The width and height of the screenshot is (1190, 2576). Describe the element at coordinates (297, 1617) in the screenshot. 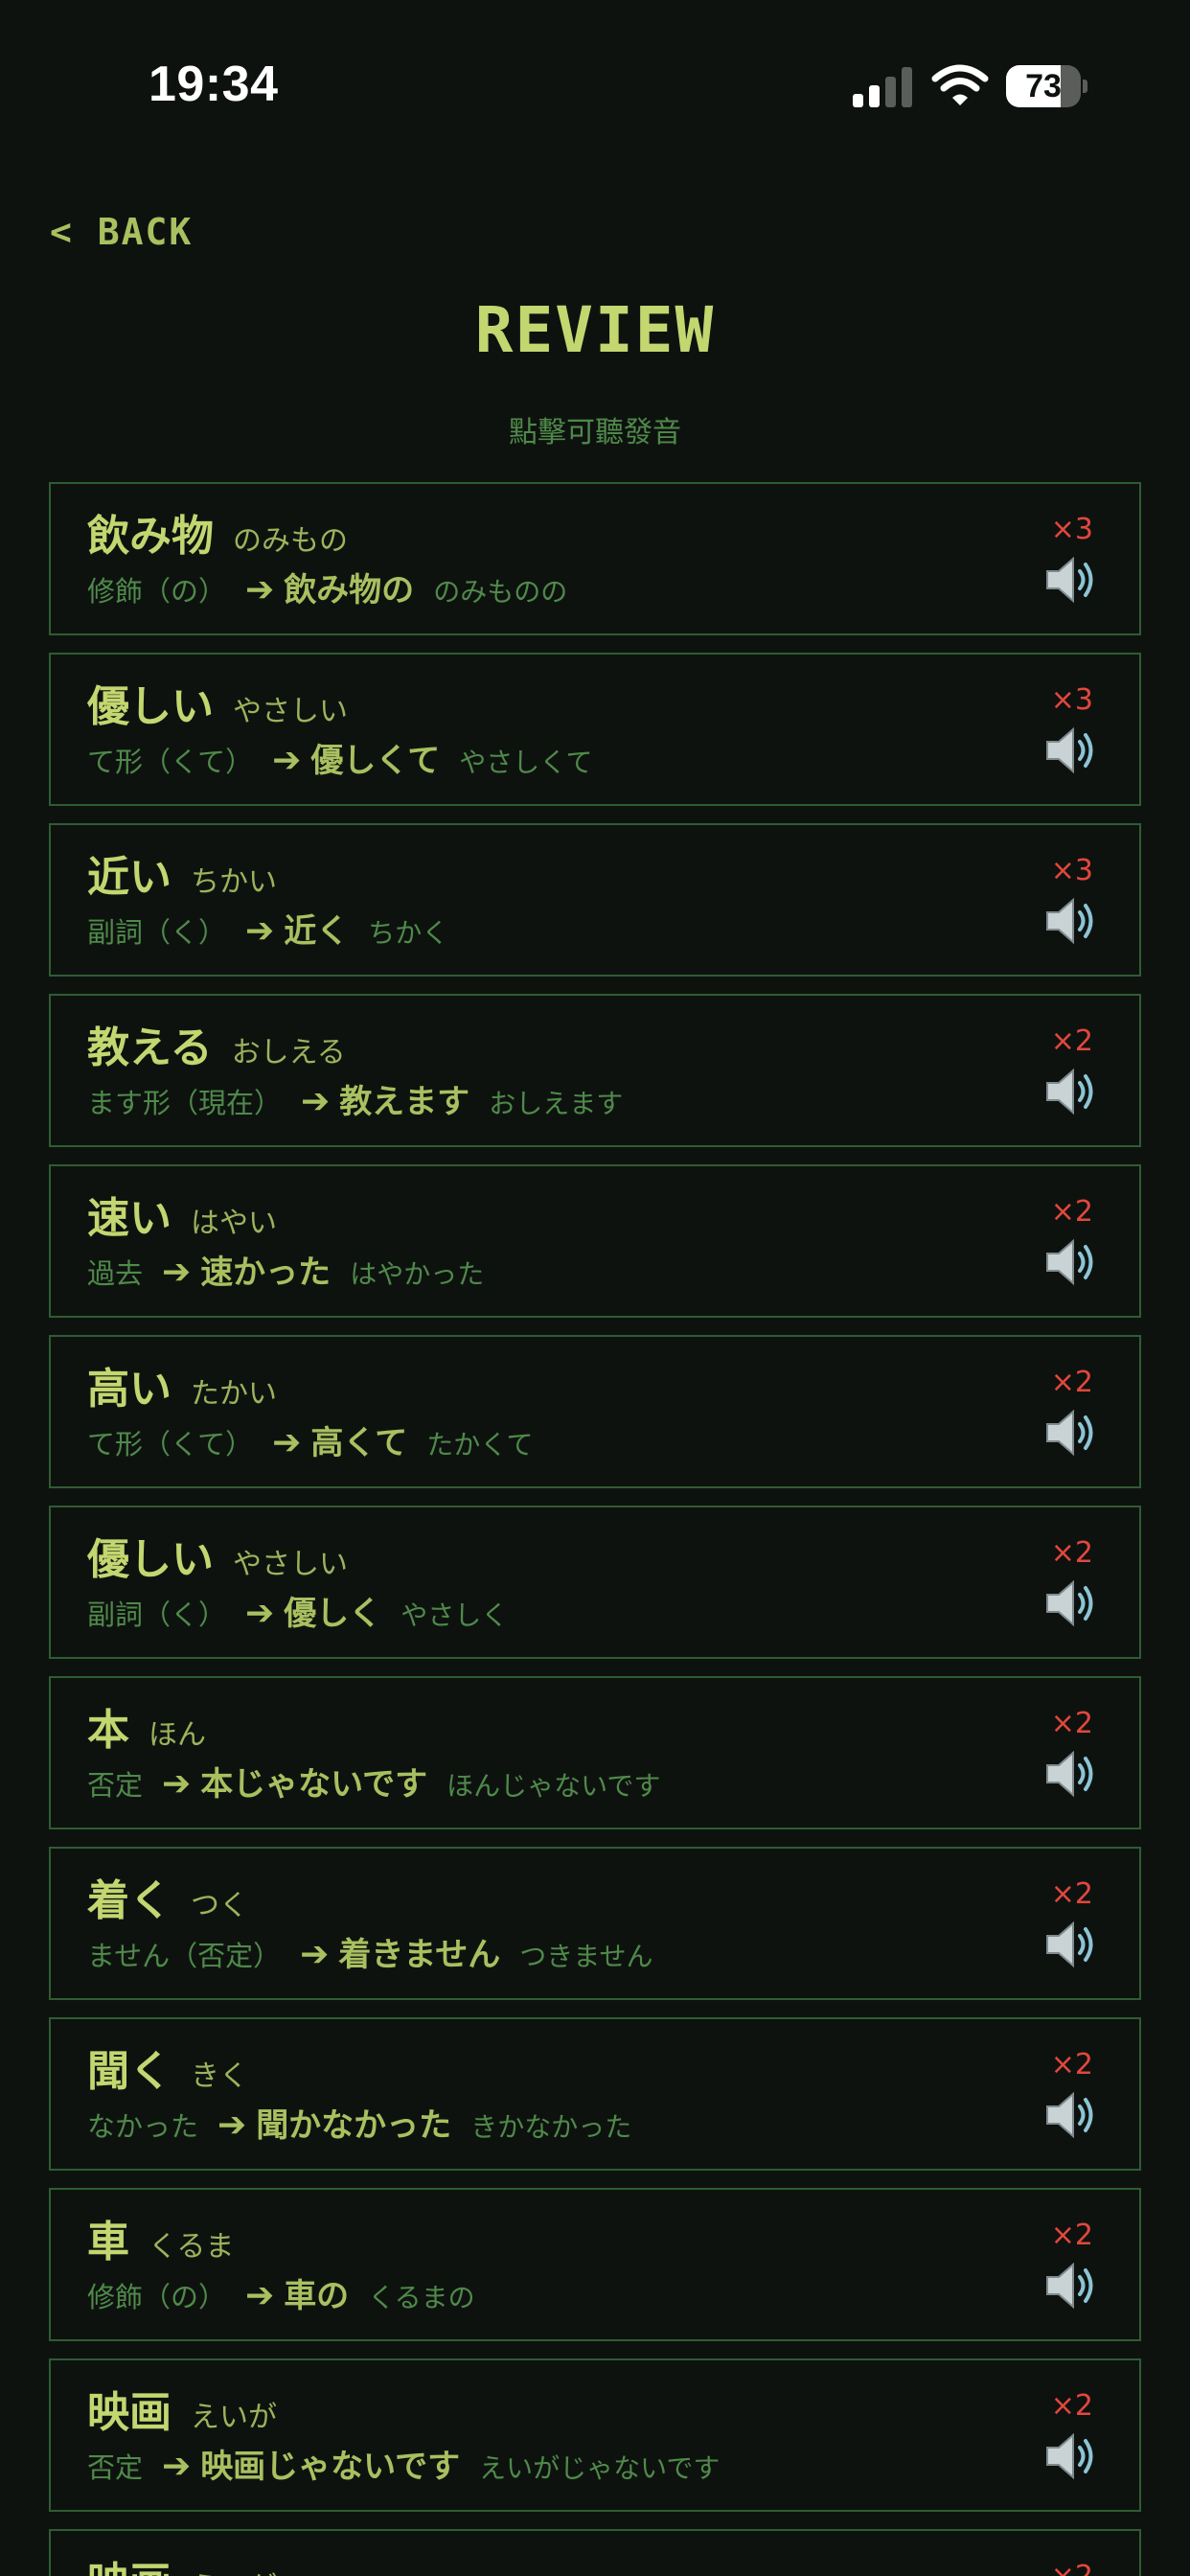

I see `conjugation-line: 副詞（く） ➔ 優しく やさしく` at that location.